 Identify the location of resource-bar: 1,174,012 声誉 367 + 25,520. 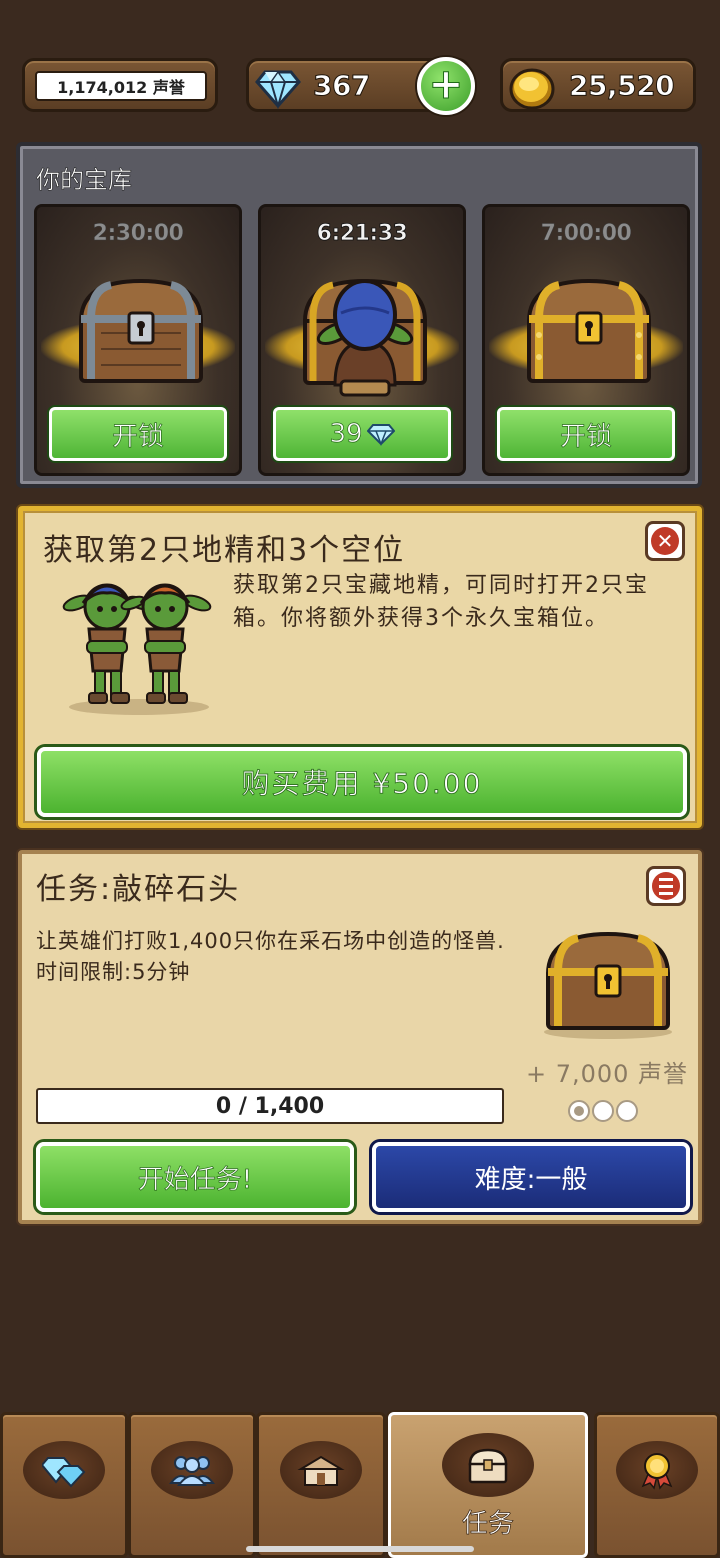
(360, 86).